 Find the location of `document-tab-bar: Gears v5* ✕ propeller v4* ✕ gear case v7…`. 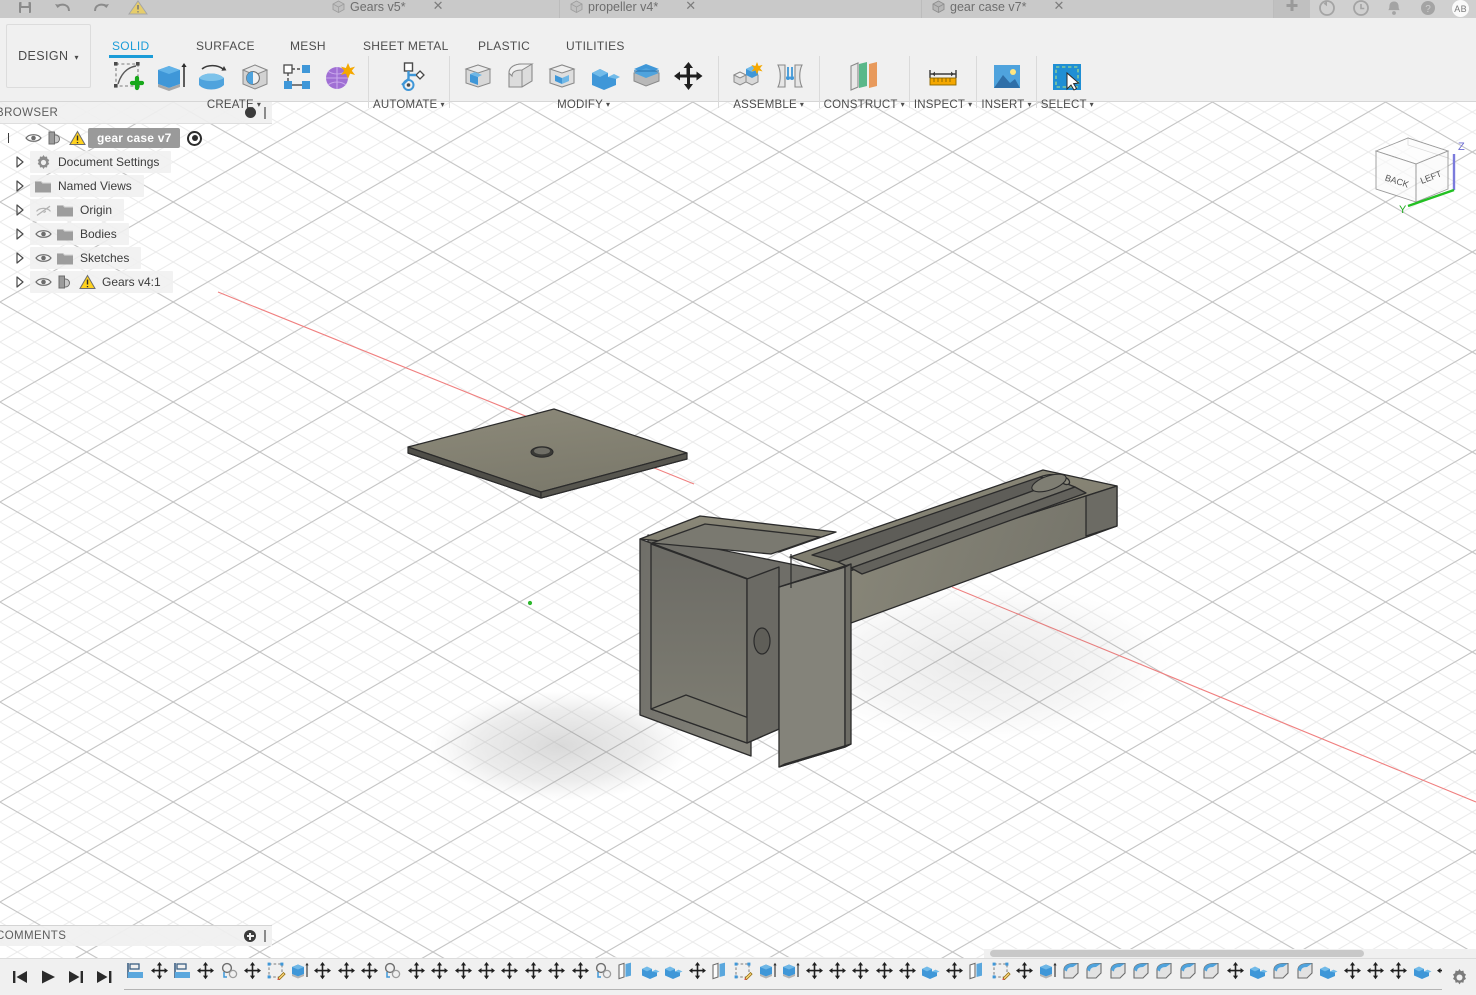

document-tab-bar: Gears v5* ✕ propeller v4* ✕ gear case v7… is located at coordinates (738, 9).